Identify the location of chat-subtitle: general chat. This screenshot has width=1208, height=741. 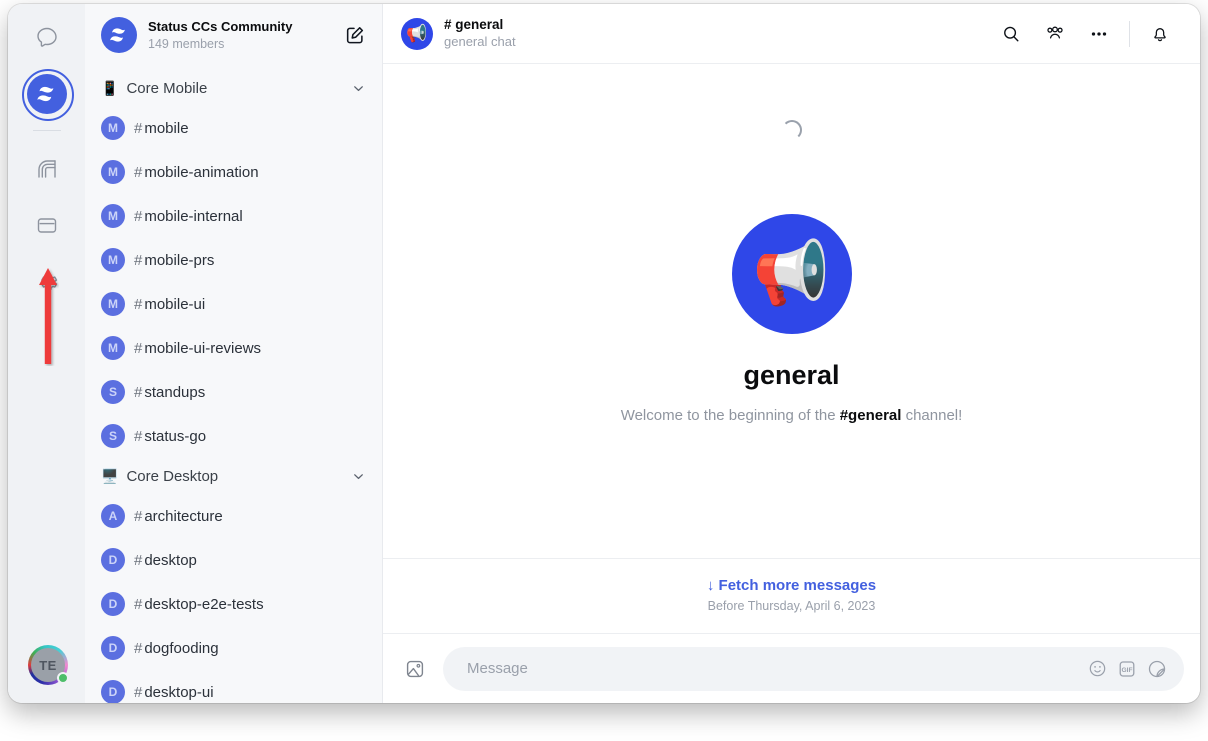
(480, 41).